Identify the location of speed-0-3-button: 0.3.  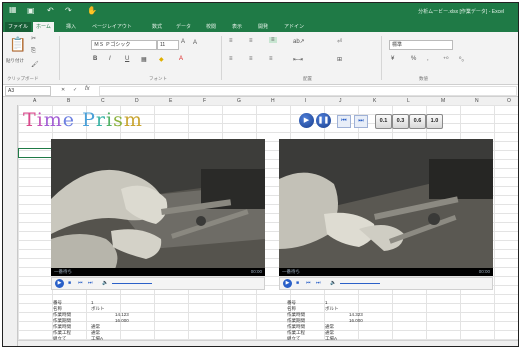
(400, 121).